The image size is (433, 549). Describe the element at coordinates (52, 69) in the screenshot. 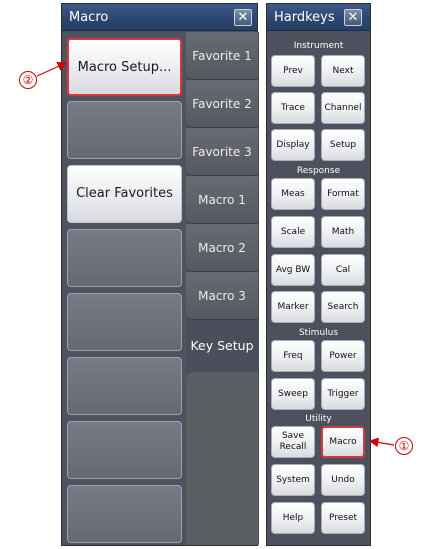

I see `callout-two-arrow` at that location.